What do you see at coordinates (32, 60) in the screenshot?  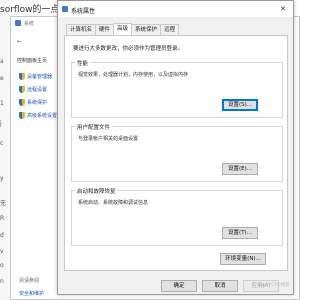 I see `control-panel-home-link: 控制面板主页` at bounding box center [32, 60].